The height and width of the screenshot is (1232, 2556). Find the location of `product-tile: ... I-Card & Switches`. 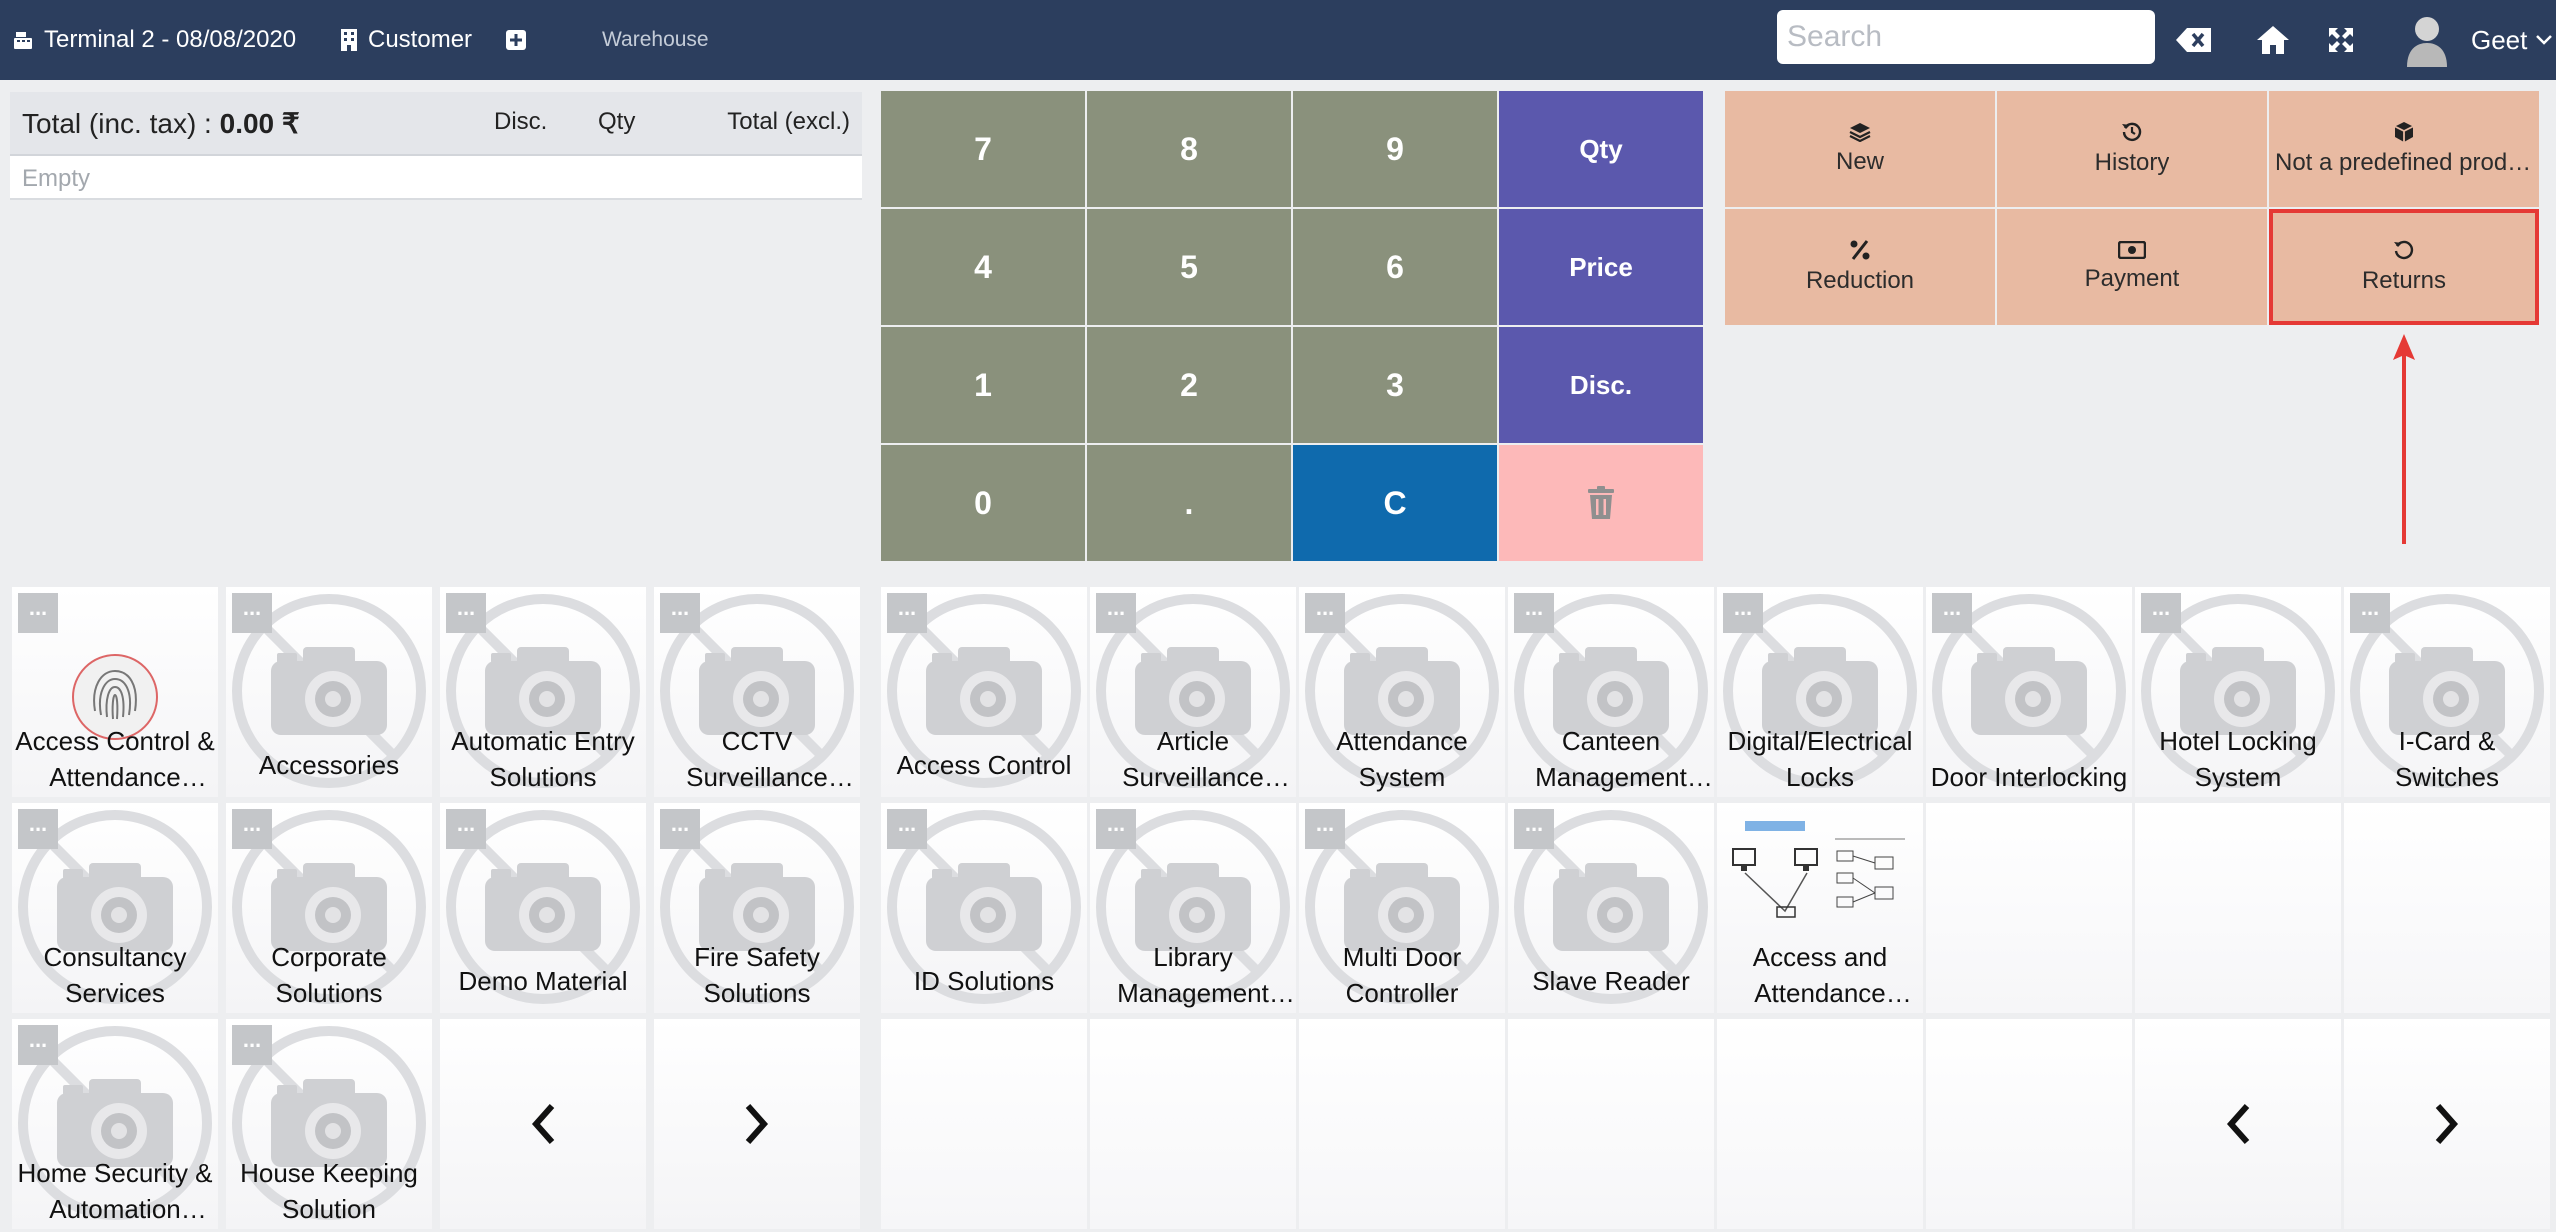

product-tile: ... I-Card & Switches is located at coordinates (2447, 692).